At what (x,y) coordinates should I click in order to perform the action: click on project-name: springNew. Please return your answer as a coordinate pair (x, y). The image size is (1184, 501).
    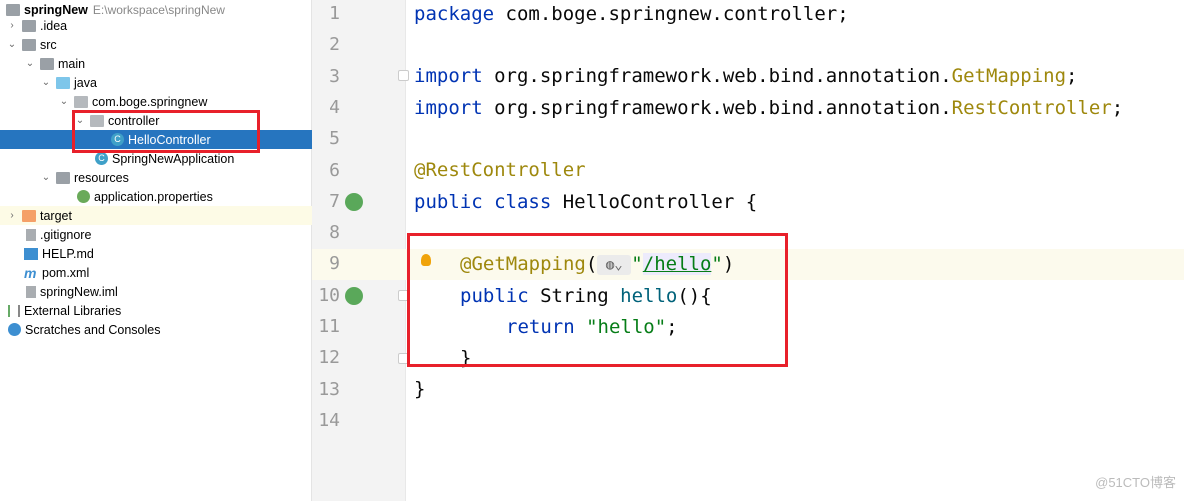
    Looking at the image, I should click on (56, 9).